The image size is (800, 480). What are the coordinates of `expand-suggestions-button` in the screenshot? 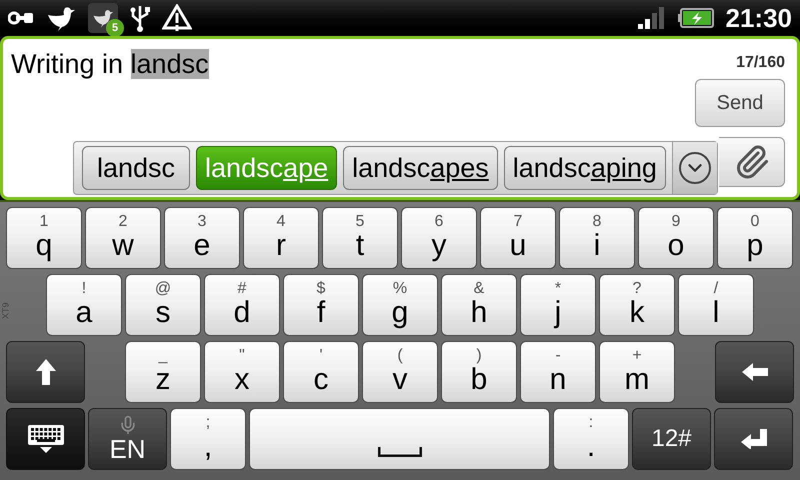 It's located at (694, 168).